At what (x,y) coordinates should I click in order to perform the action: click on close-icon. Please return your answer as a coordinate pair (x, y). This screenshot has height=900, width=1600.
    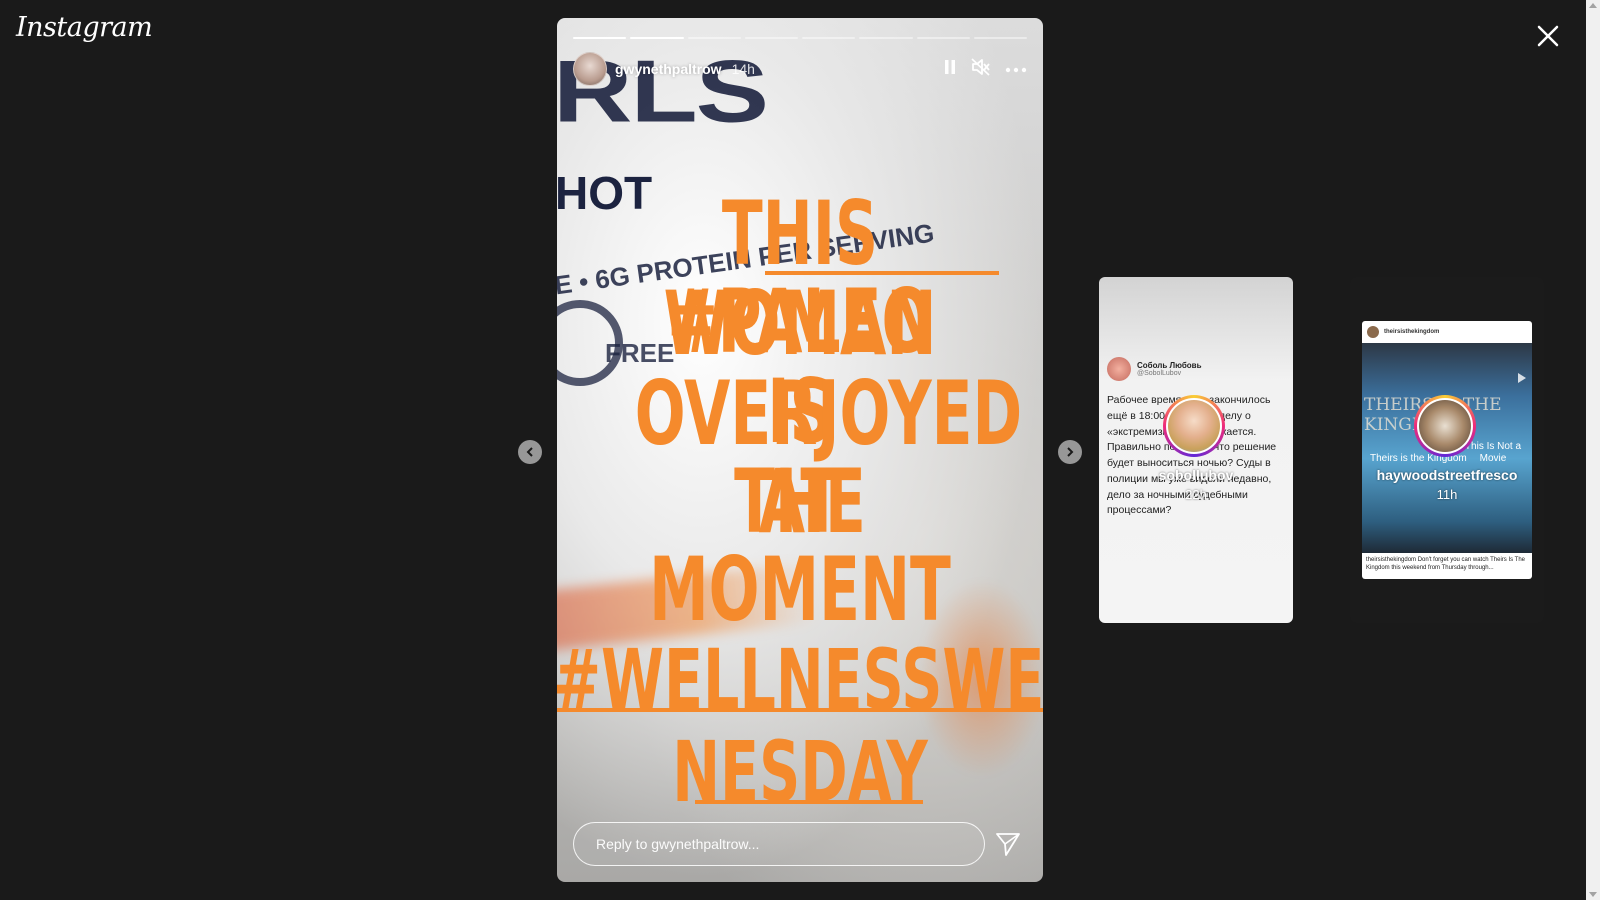
    Looking at the image, I should click on (1548, 36).